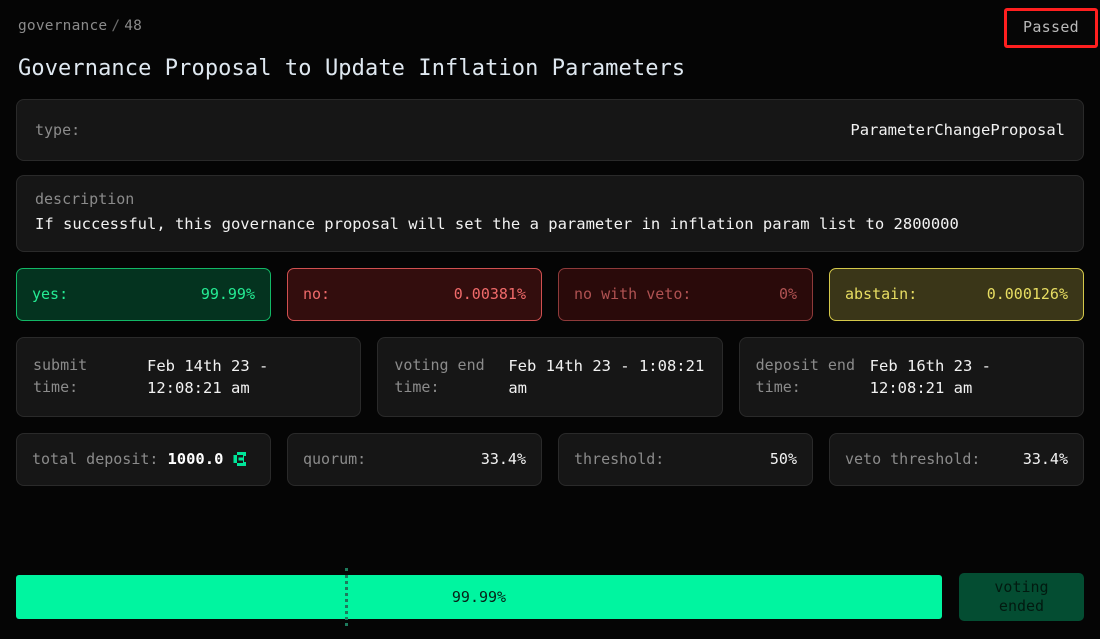  I want to click on voting-status-line-1: voting, so click(1021, 586).